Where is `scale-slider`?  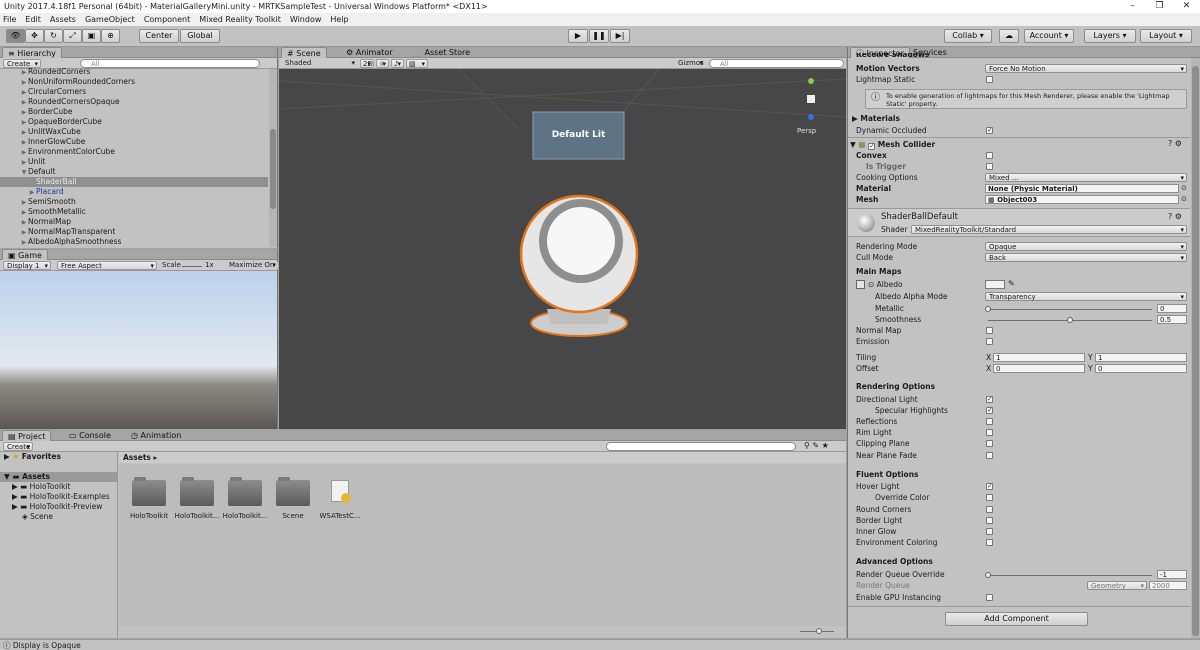 scale-slider is located at coordinates (192, 266).